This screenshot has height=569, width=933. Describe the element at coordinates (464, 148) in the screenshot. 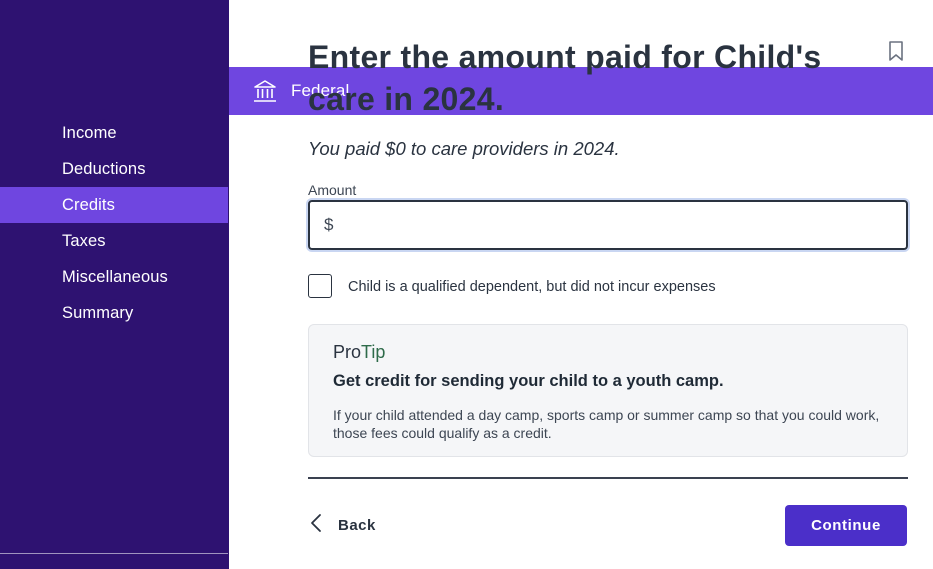

I see `page-subtitle: You paid $0 to care providers in 2024.` at that location.